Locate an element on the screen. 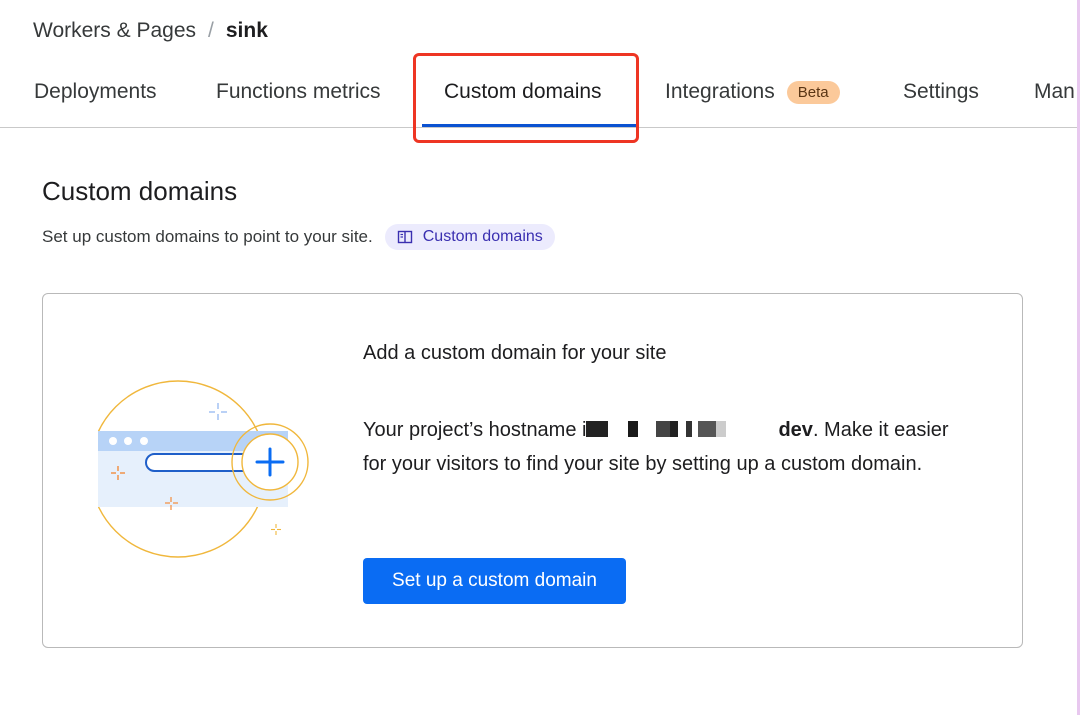 The height and width of the screenshot is (715, 1080). card-heading: Add a custom domain for your site is located at coordinates (515, 353).